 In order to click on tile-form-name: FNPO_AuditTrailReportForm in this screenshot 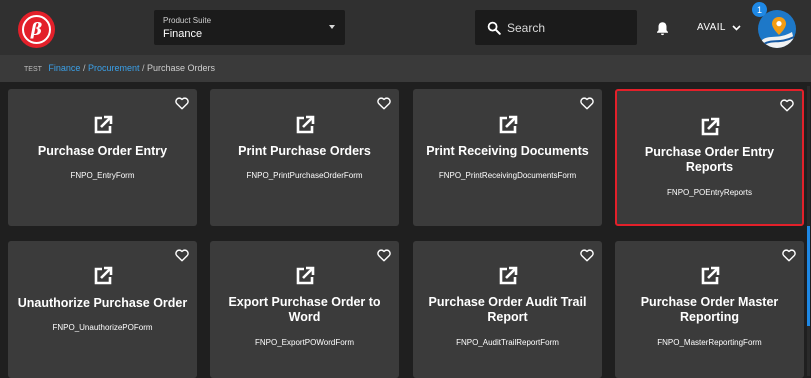, I will do `click(507, 342)`.